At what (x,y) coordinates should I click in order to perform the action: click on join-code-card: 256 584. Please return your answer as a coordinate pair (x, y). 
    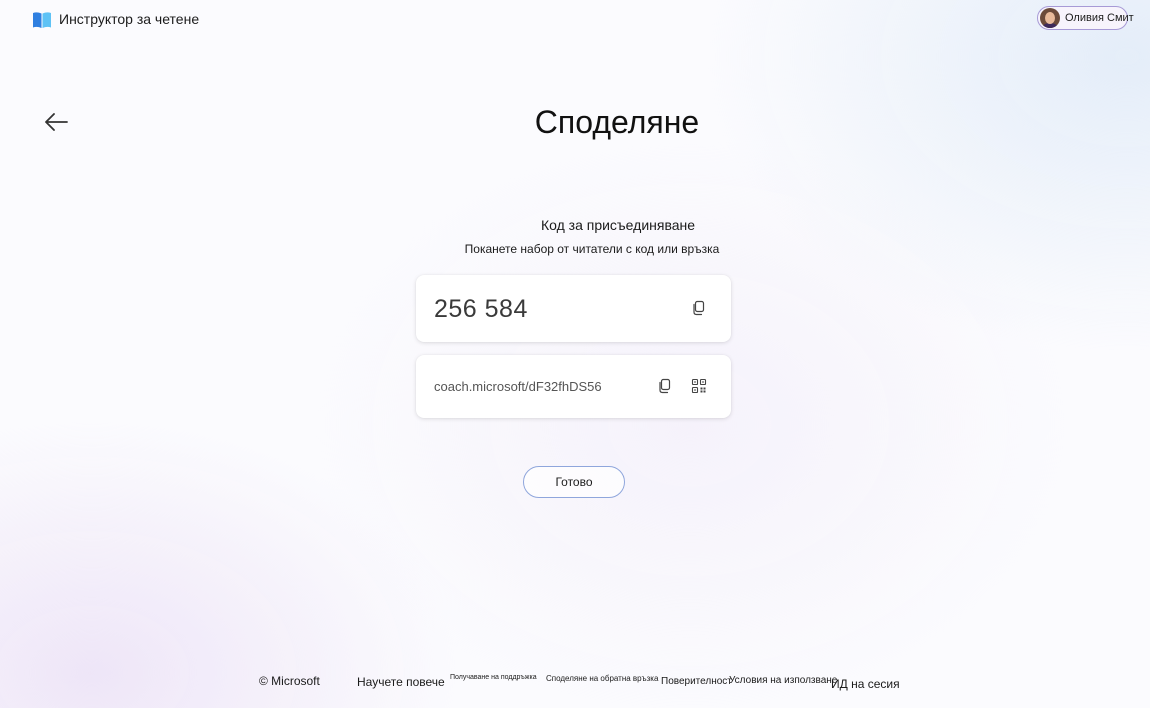
    Looking at the image, I should click on (573, 308).